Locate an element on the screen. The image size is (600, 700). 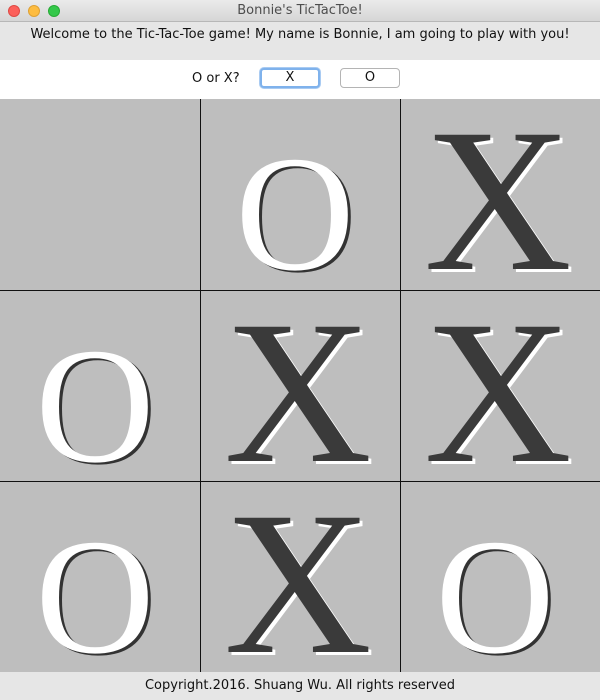
choose-o-button: O is located at coordinates (370, 78).